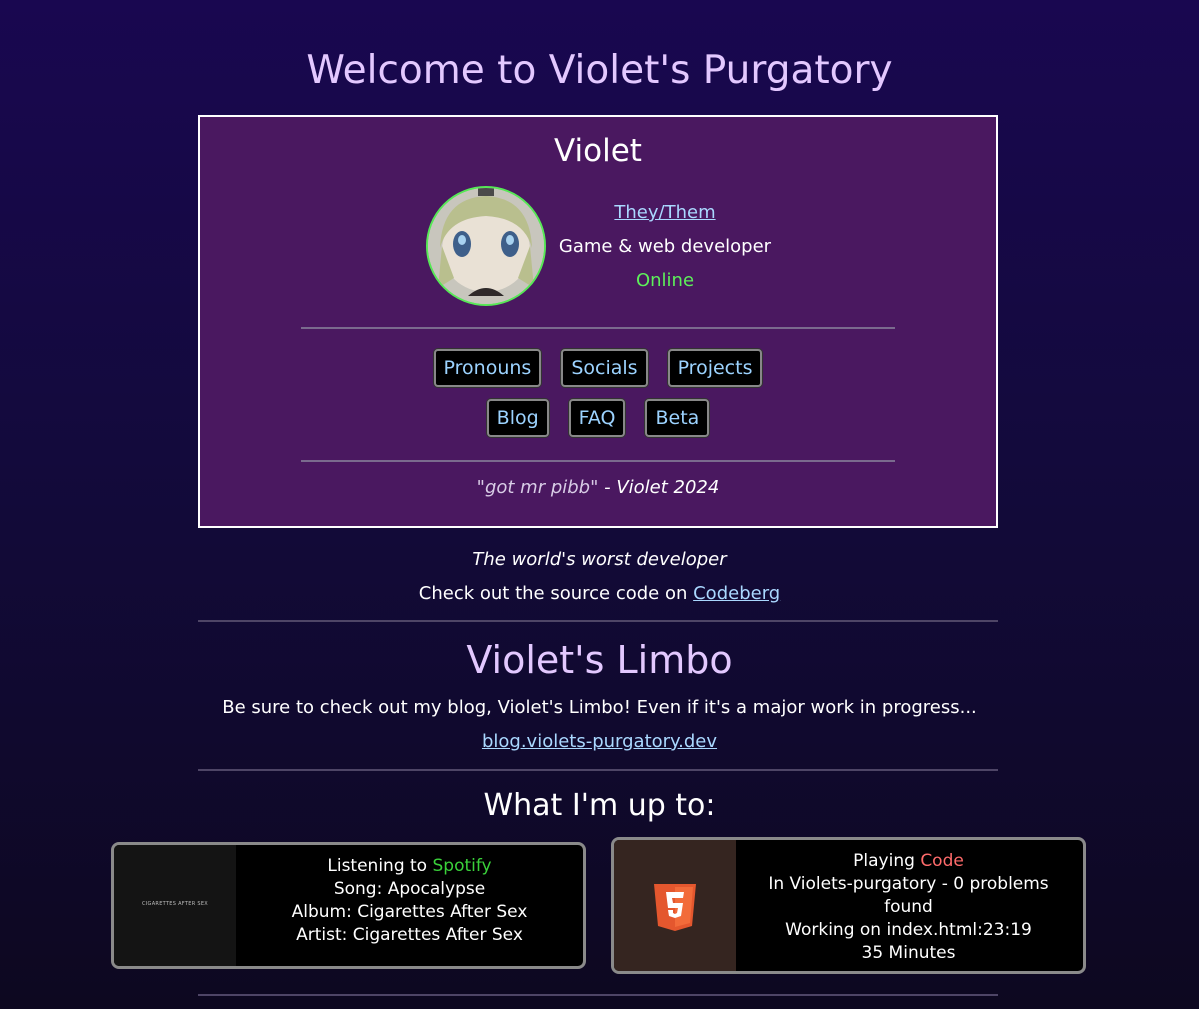 This screenshot has width=1199, height=1009. Describe the element at coordinates (517, 418) in the screenshot. I see `nav-button-blog: Blog` at that location.